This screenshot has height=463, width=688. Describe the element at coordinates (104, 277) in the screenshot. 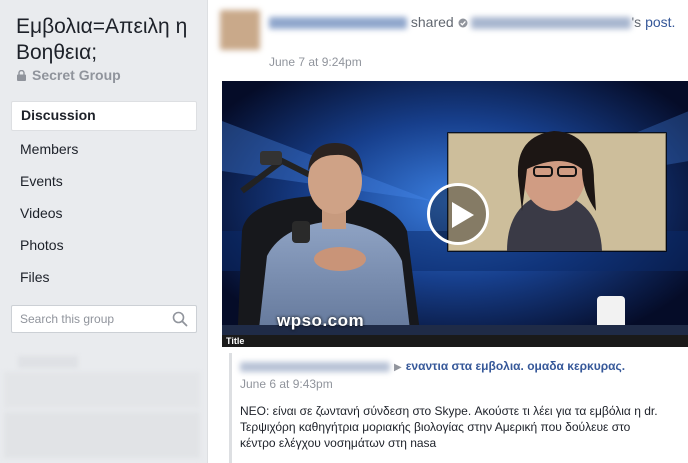

I see `nav-item-files: Files` at that location.